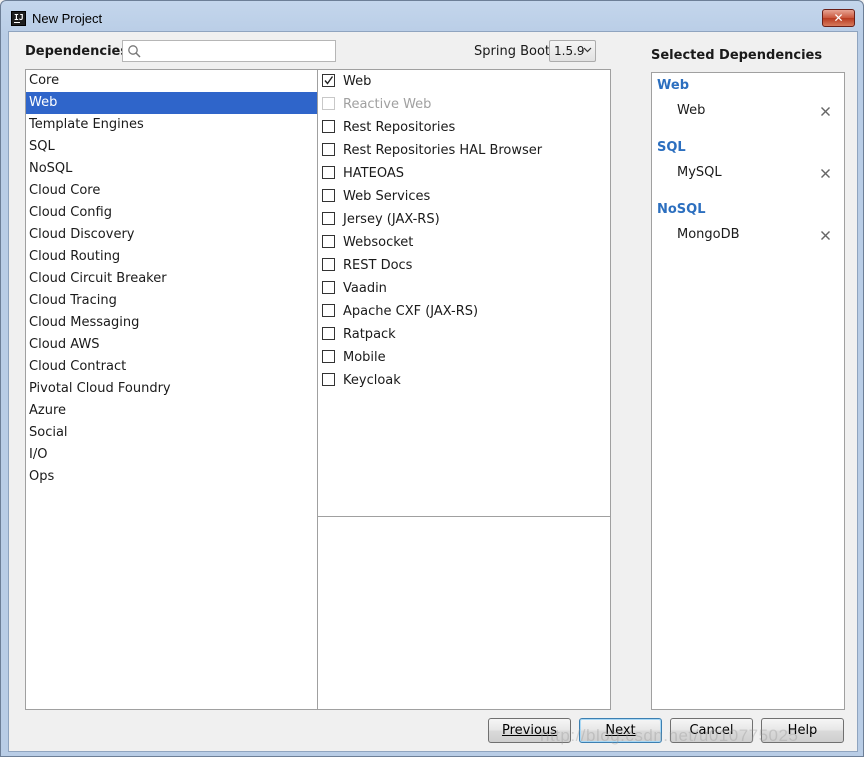 The width and height of the screenshot is (864, 757). Describe the element at coordinates (464, 380) in the screenshot. I see `dependency-item: Keycloak` at that location.